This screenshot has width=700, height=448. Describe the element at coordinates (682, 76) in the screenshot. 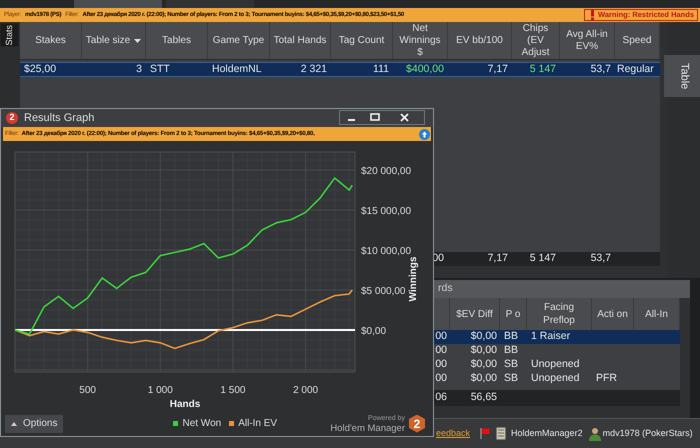

I see `table-tab: Table` at that location.